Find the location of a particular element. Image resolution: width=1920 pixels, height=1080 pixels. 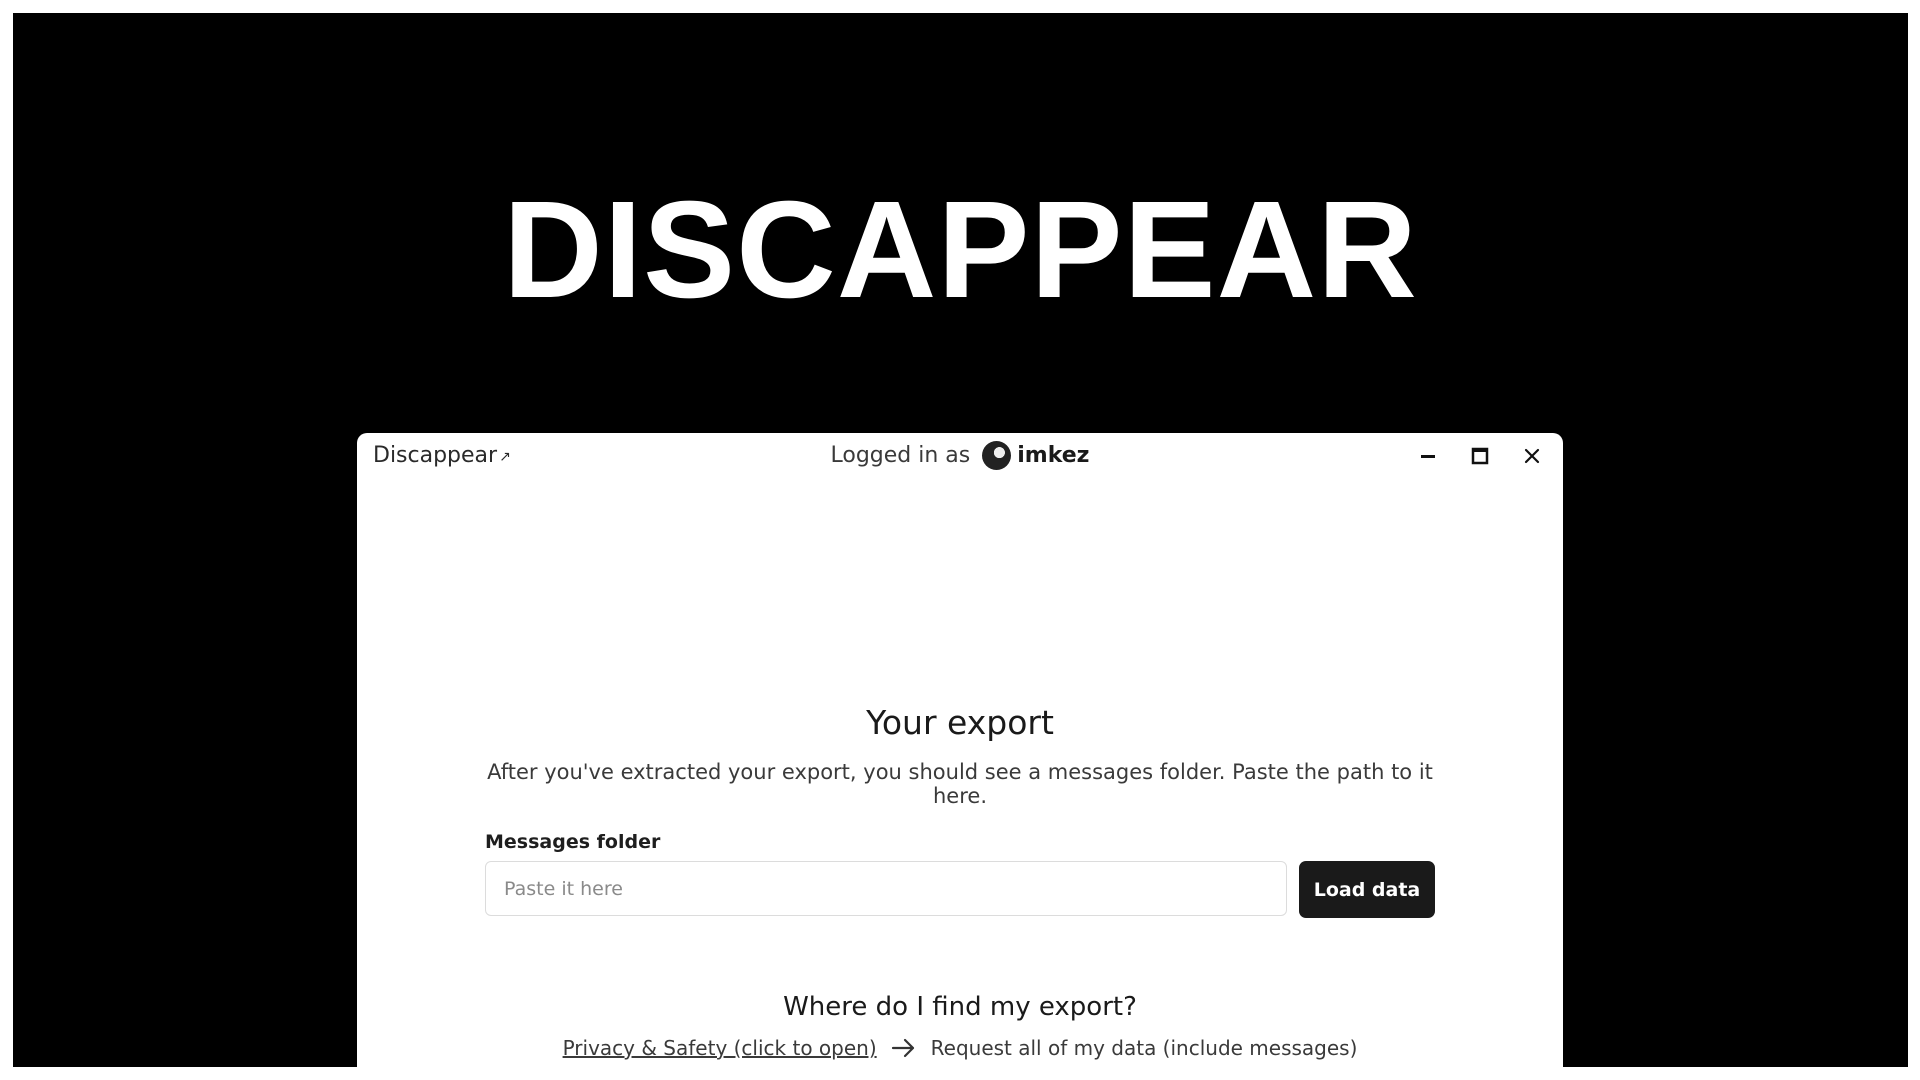

input-row: Load data is located at coordinates (960, 889).